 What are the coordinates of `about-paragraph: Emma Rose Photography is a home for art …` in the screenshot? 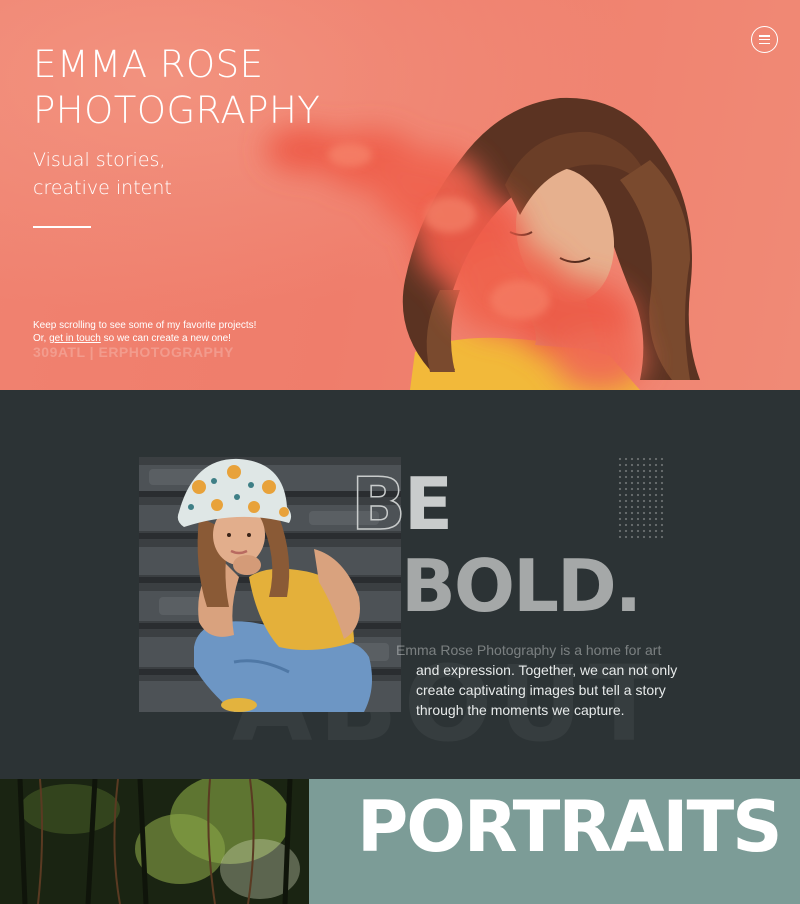 It's located at (541, 680).